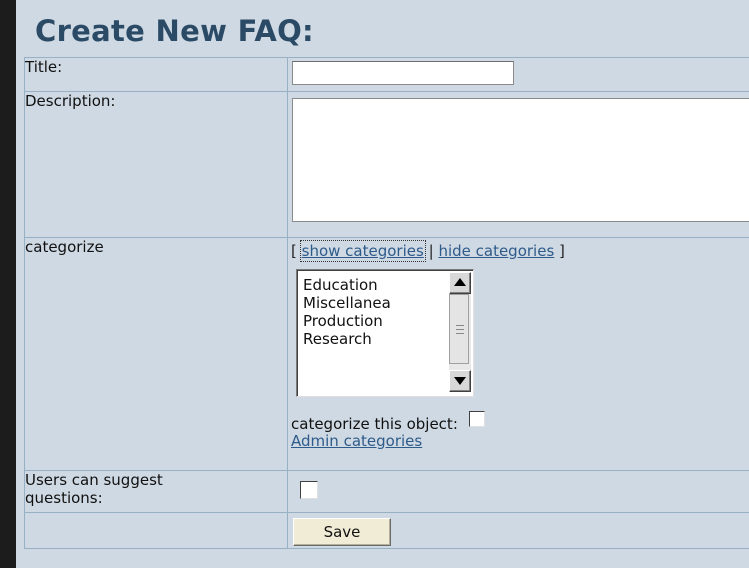  I want to click on category-links: [ show categories | hide categories ], so click(520, 251).